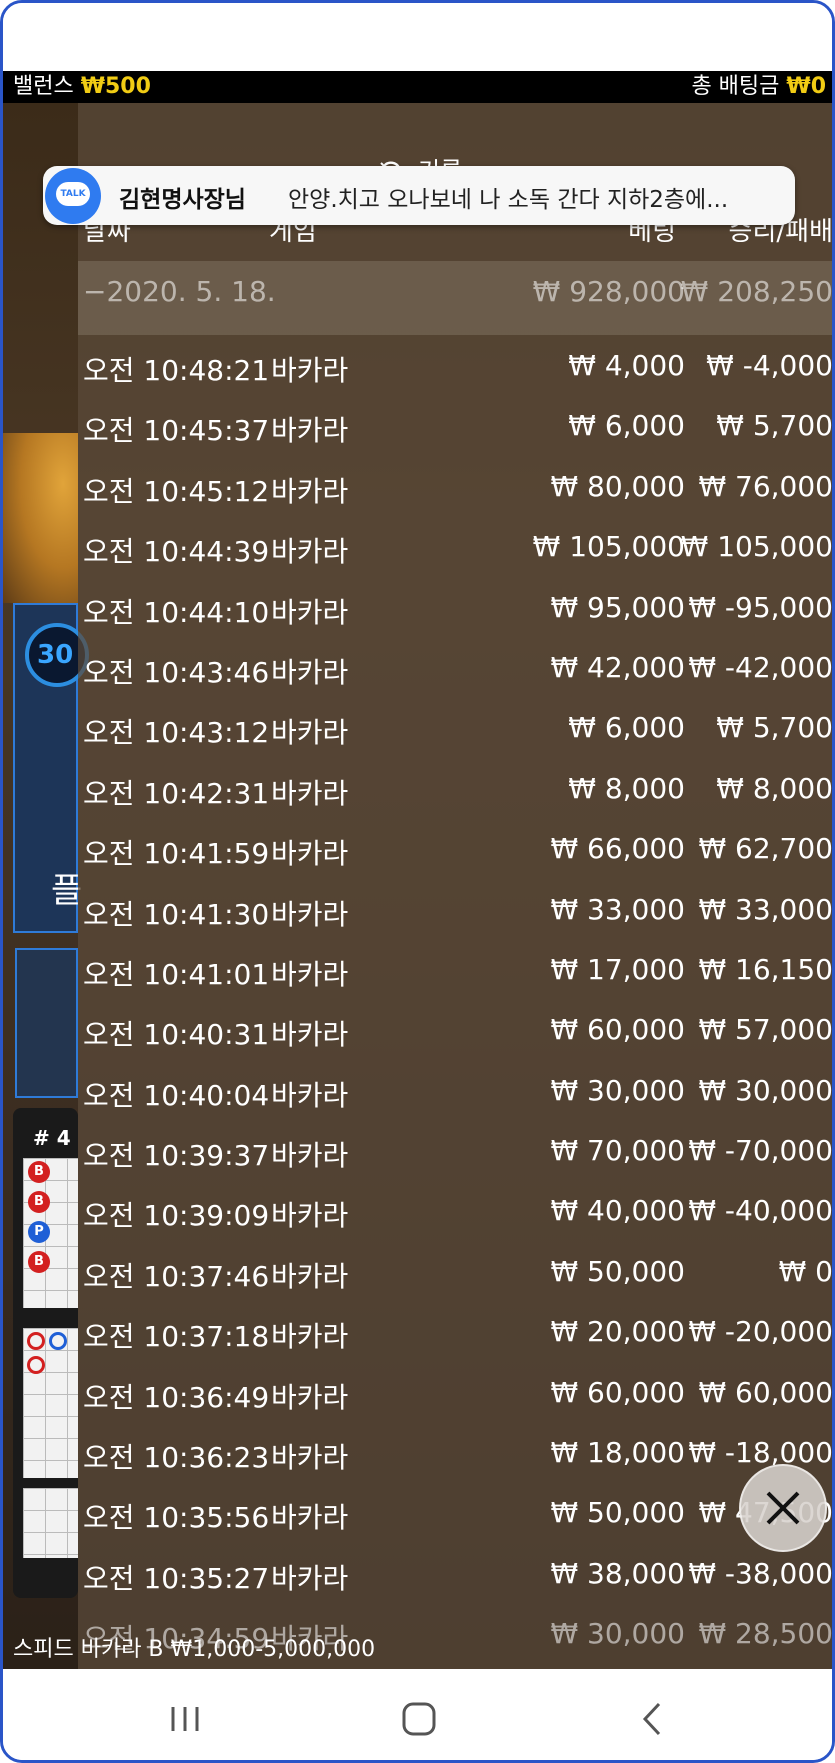  What do you see at coordinates (50, 1403) in the screenshot?
I see `big-road-grid` at bounding box center [50, 1403].